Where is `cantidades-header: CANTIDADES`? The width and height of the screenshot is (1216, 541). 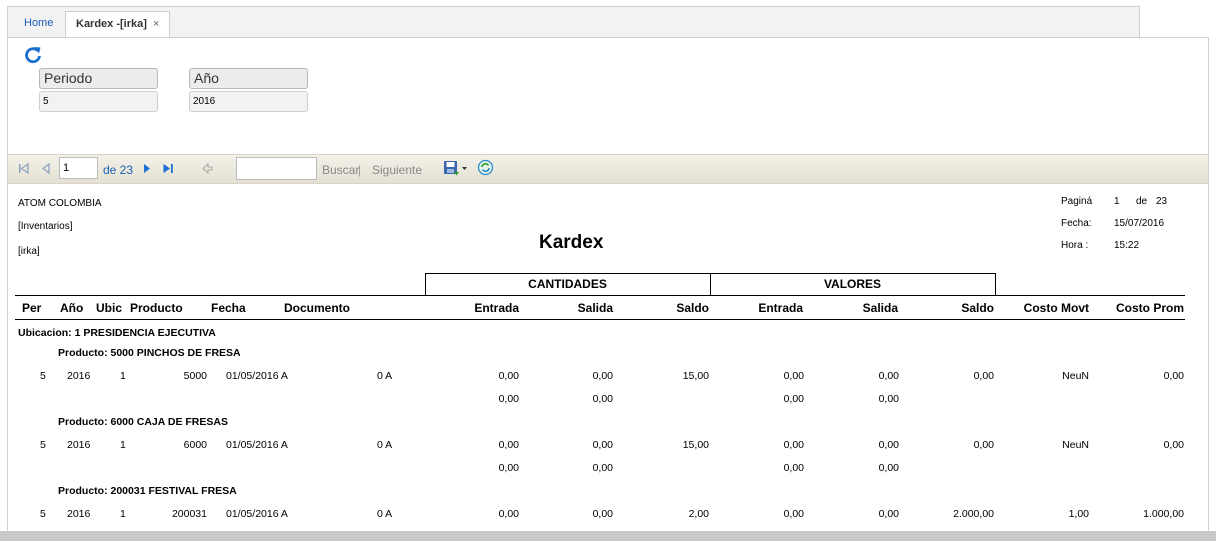
cantidades-header: CANTIDADES is located at coordinates (567, 284).